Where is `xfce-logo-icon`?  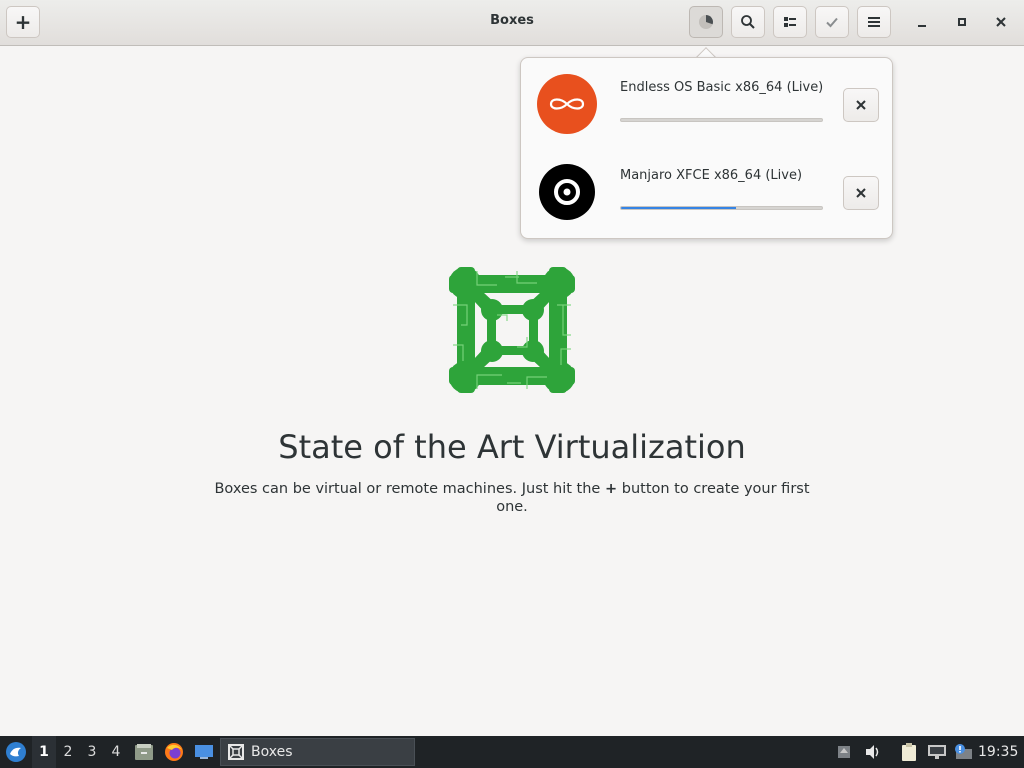 xfce-logo-icon is located at coordinates (16, 752).